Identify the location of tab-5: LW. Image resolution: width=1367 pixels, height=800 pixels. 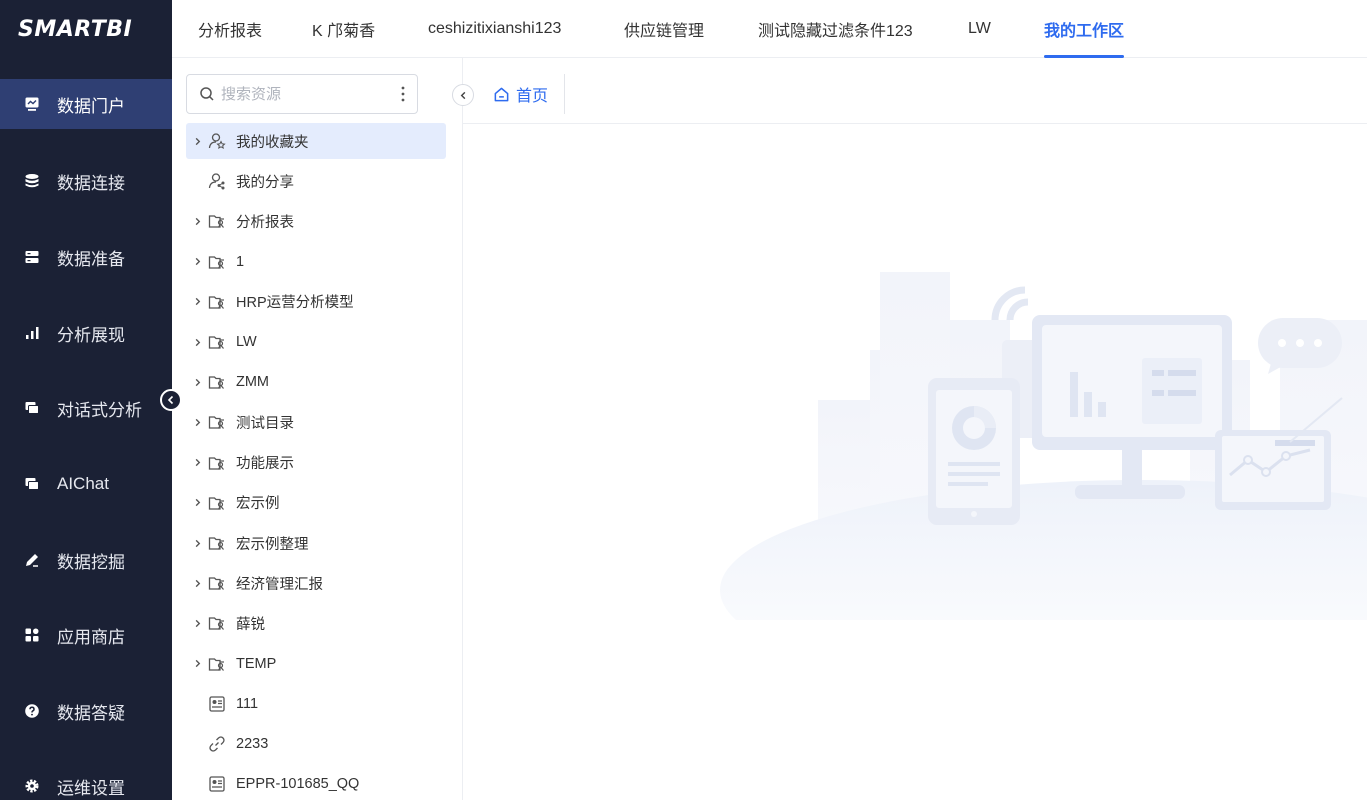
(979, 29).